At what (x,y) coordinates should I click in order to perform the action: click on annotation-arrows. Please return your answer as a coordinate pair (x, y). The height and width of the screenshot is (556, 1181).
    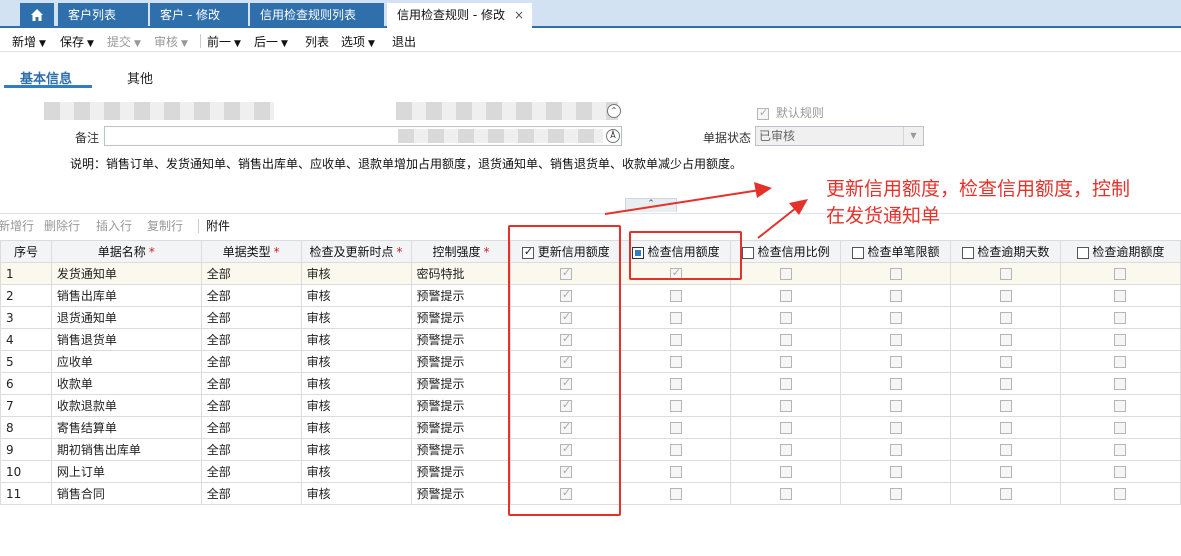
    Looking at the image, I should click on (706, 210).